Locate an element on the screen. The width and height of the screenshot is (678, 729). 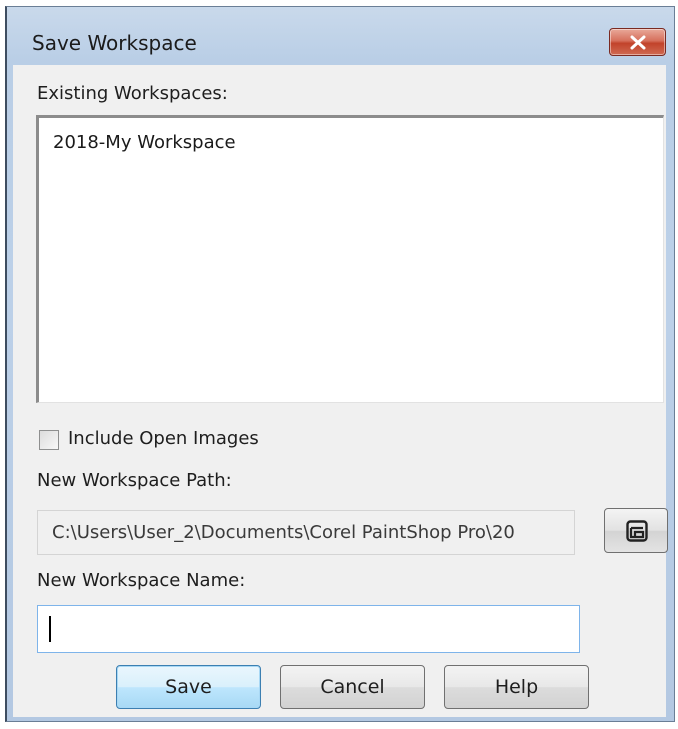
existing-workspaces-label: Existing Workspaces: is located at coordinates (132, 93).